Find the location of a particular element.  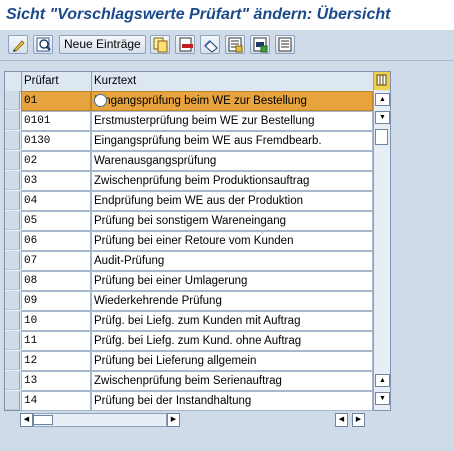

pruefart-cell: 09 is located at coordinates (56, 301).